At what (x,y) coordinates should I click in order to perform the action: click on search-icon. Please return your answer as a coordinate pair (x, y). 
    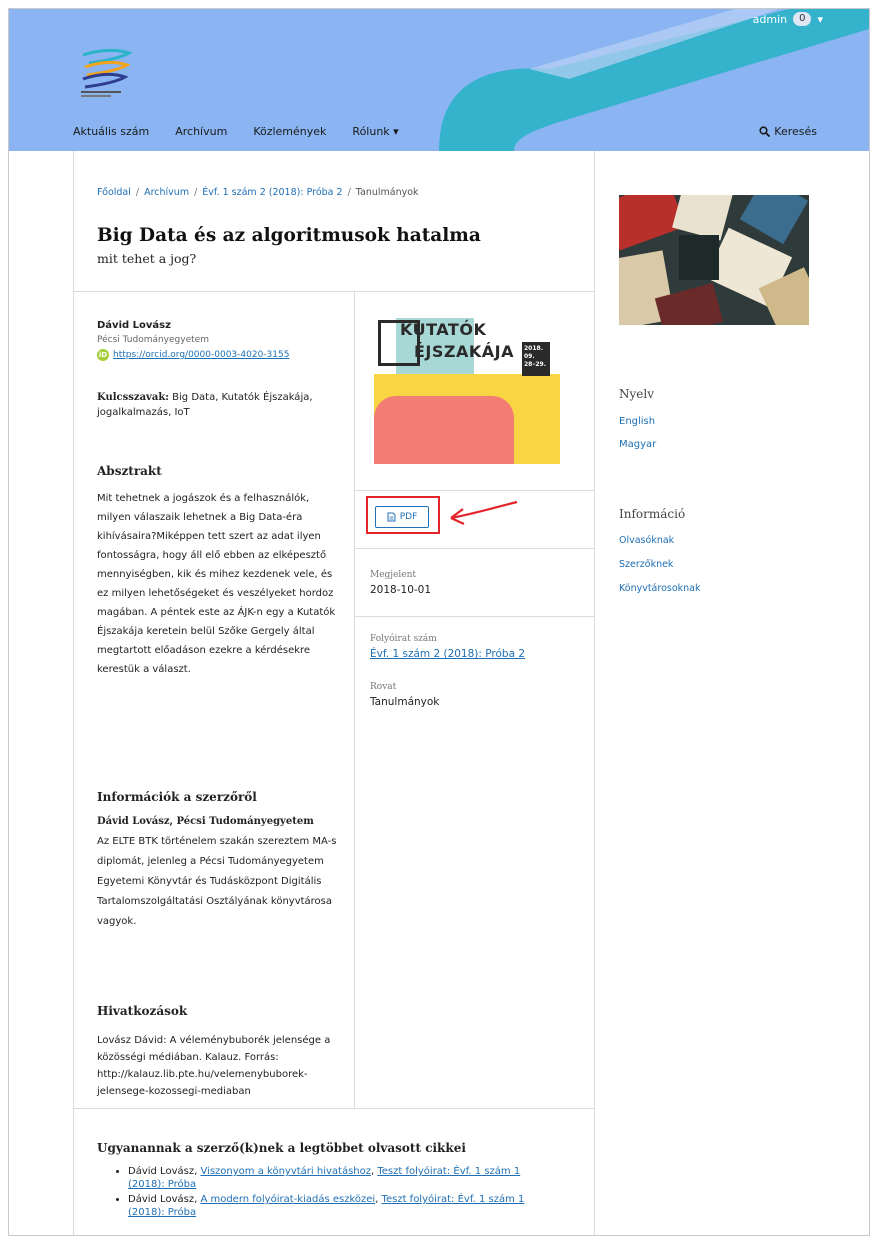
    Looking at the image, I should click on (765, 131).